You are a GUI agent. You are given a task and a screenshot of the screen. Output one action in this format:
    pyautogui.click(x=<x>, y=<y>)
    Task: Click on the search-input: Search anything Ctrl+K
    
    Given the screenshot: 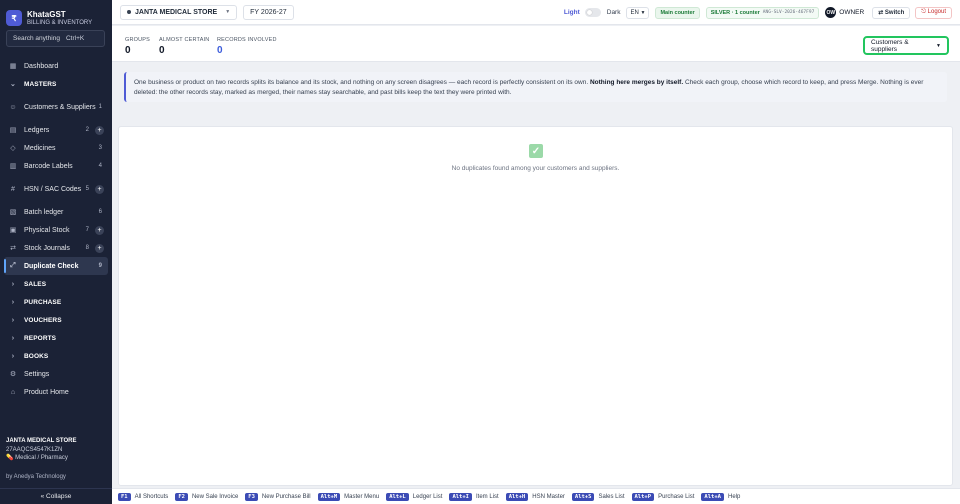 What is the action you would take?
    pyautogui.click(x=55, y=38)
    